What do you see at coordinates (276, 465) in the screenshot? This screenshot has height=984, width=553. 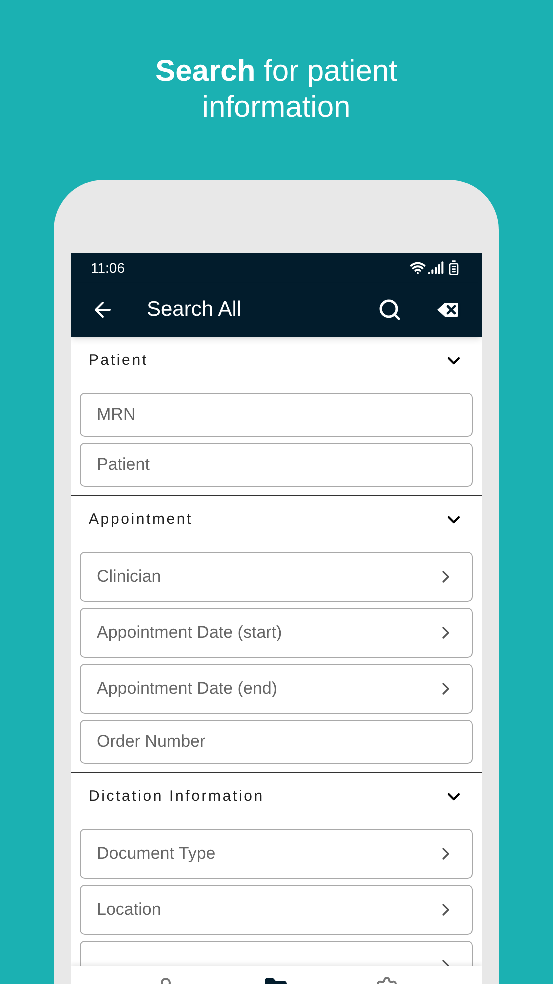 I see `input-field: Patient` at bounding box center [276, 465].